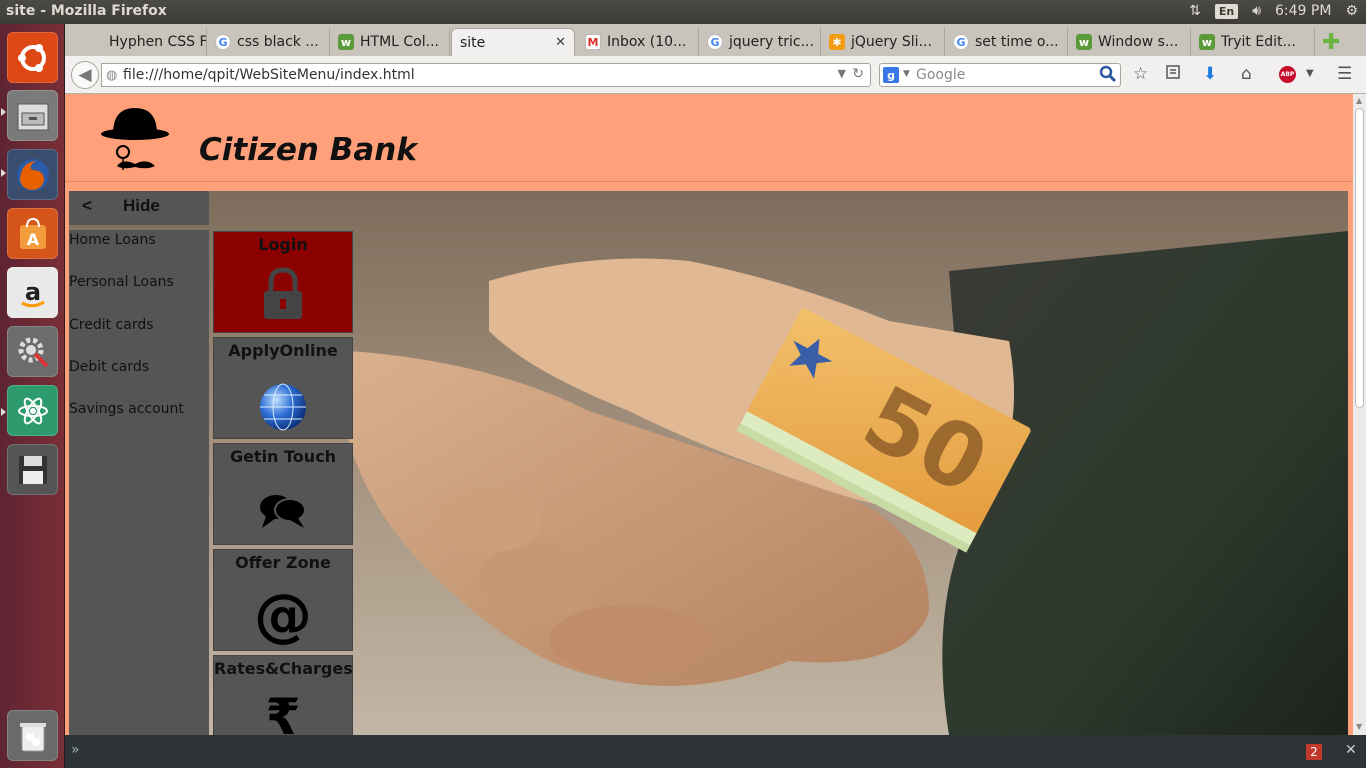 This screenshot has height=768, width=1366. I want to click on globe-icon, so click(283, 407).